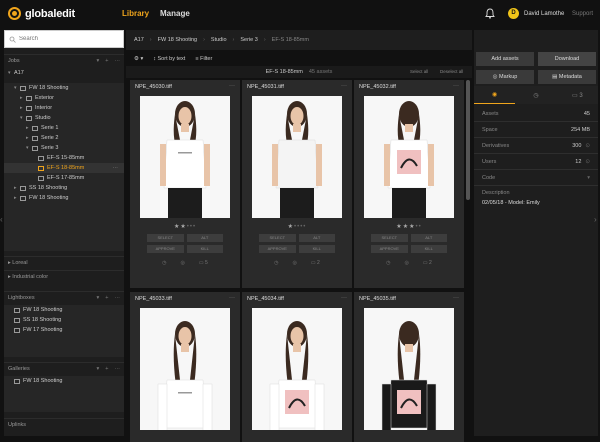 Image resolution: width=600 pixels, height=442 pixels. What do you see at coordinates (64, 188) in the screenshot?
I see `tree-item: ▸ SS 18 Shooting` at bounding box center [64, 188].